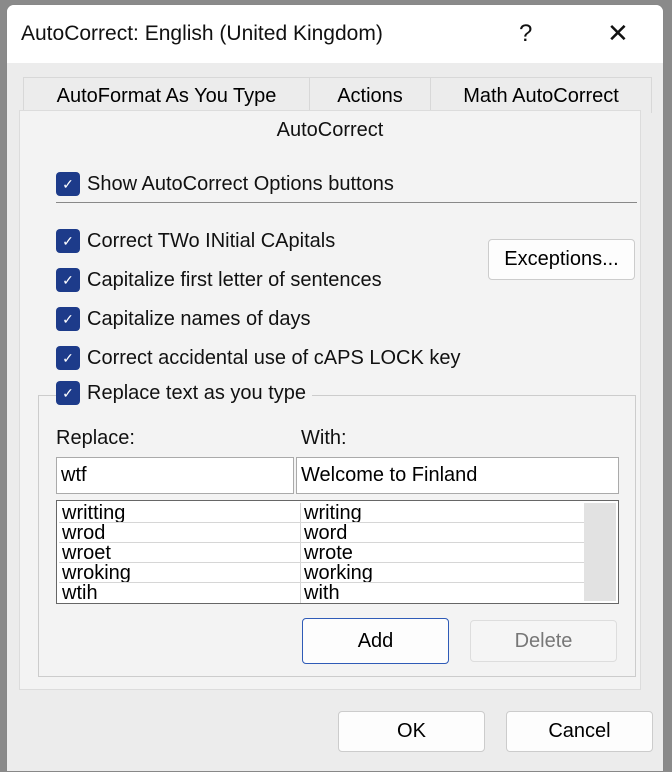 This screenshot has width=672, height=772. I want to click on list-item: wroet wrote, so click(321, 553).